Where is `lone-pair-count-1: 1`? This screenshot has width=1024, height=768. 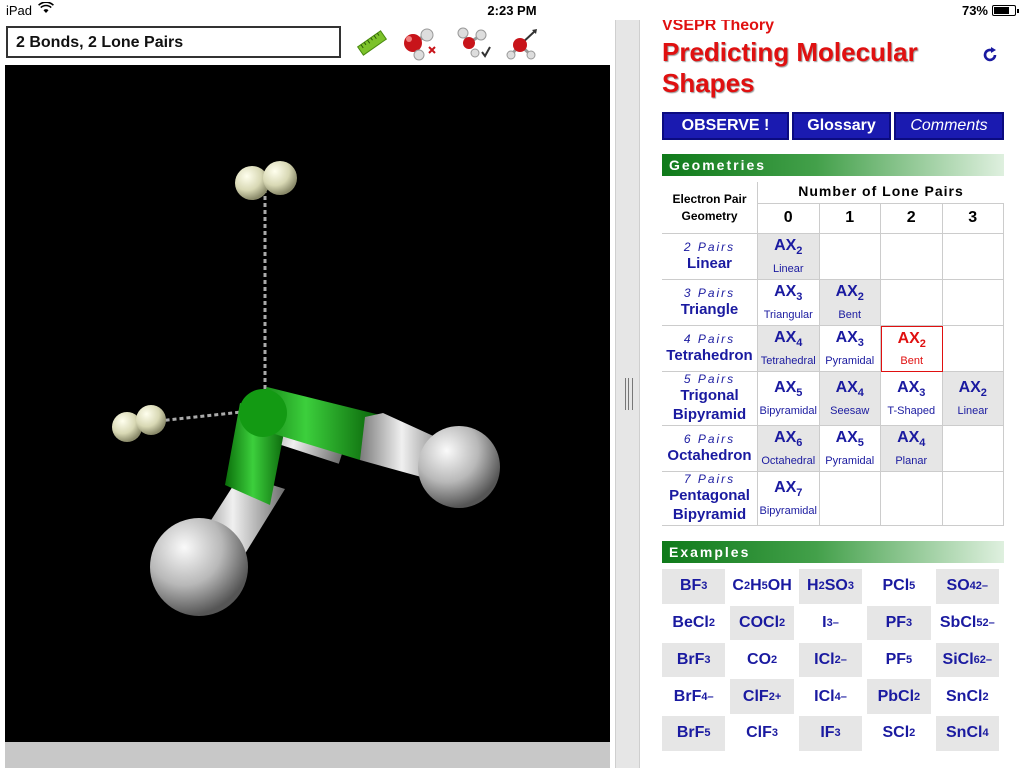 lone-pair-count-1: 1 is located at coordinates (850, 219).